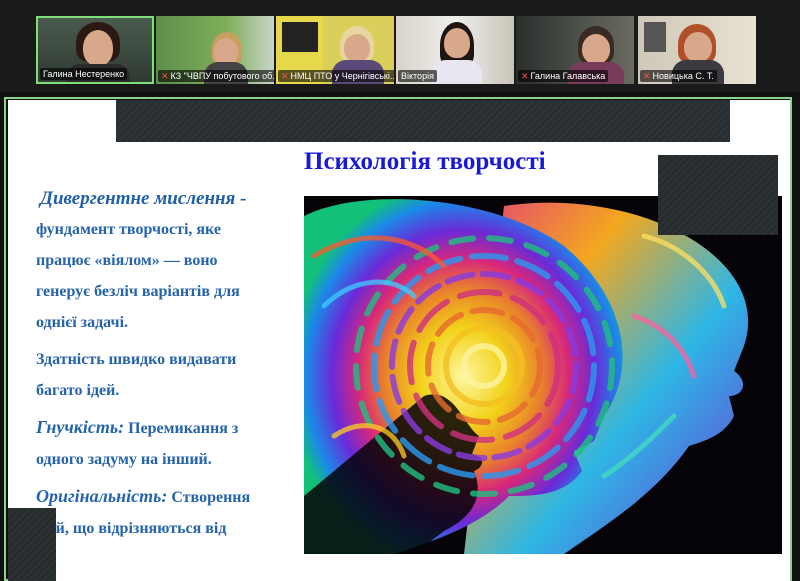 The height and width of the screenshot is (581, 800). What do you see at coordinates (575, 50) in the screenshot?
I see `participant-tile: ✕ Галина Галавська` at bounding box center [575, 50].